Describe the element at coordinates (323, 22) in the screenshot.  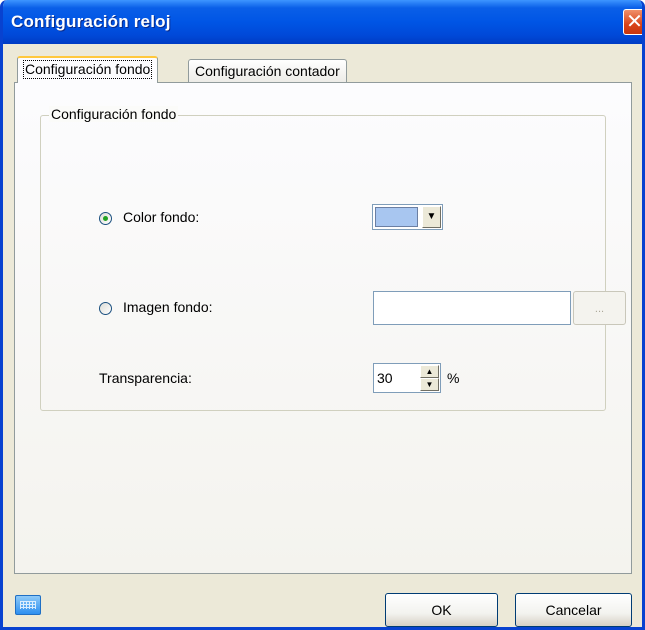
I see `title-bar: Configuración reloj ✕` at that location.